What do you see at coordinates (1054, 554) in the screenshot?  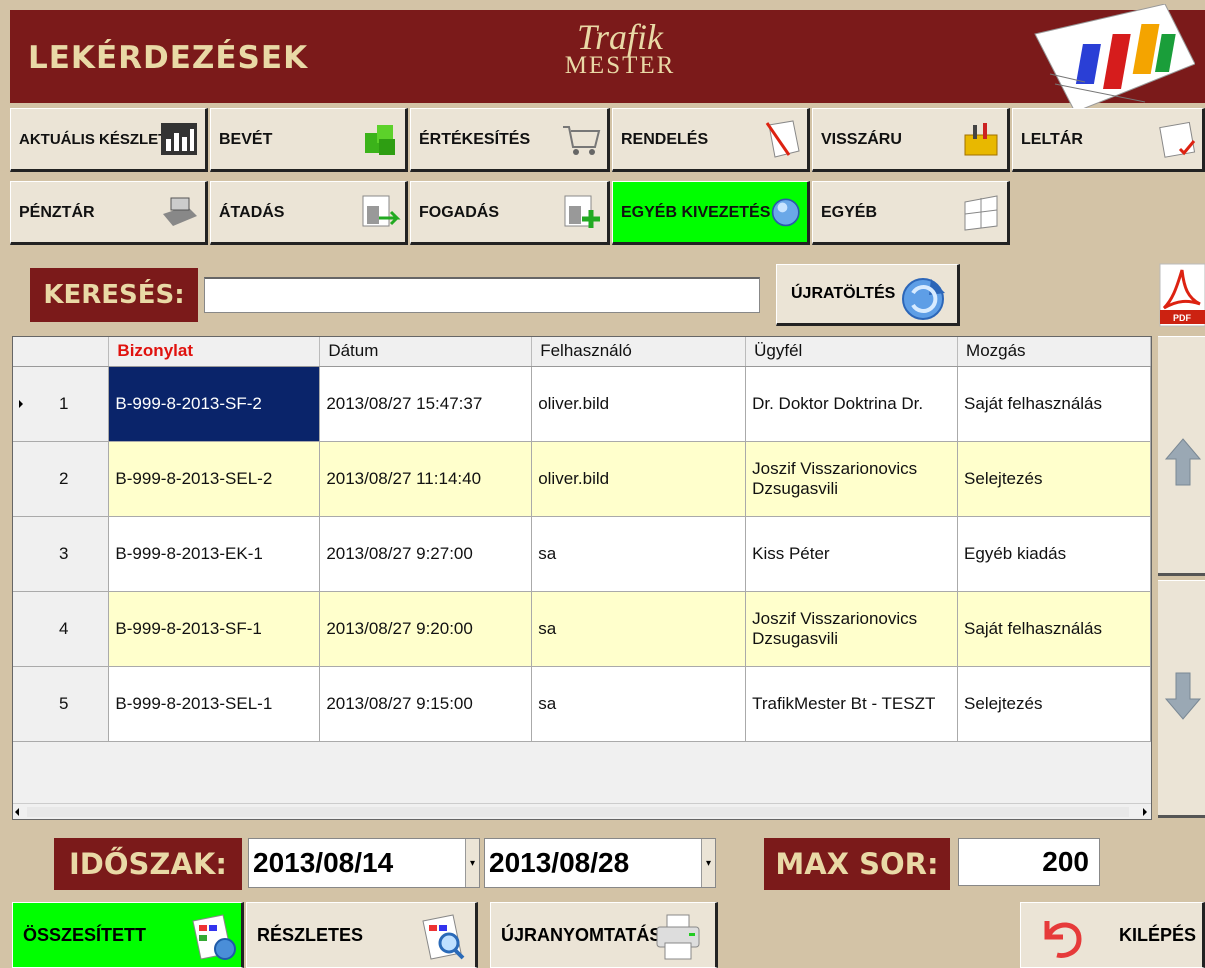 I see `cell-mozgas: Egyéb kiadás` at bounding box center [1054, 554].